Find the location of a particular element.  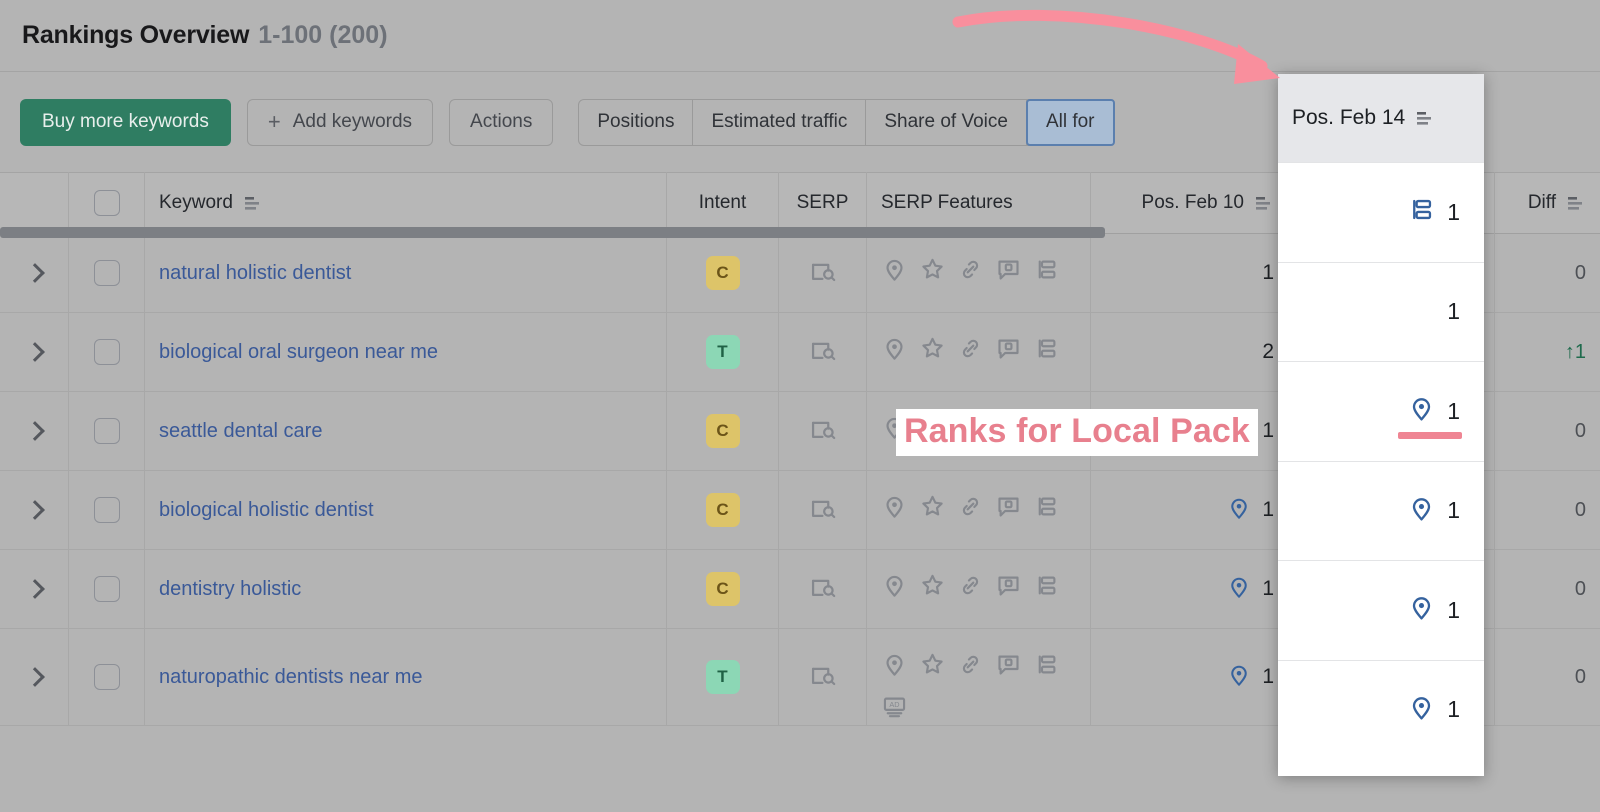

diff-cell: ↑1 is located at coordinates (1547, 352).